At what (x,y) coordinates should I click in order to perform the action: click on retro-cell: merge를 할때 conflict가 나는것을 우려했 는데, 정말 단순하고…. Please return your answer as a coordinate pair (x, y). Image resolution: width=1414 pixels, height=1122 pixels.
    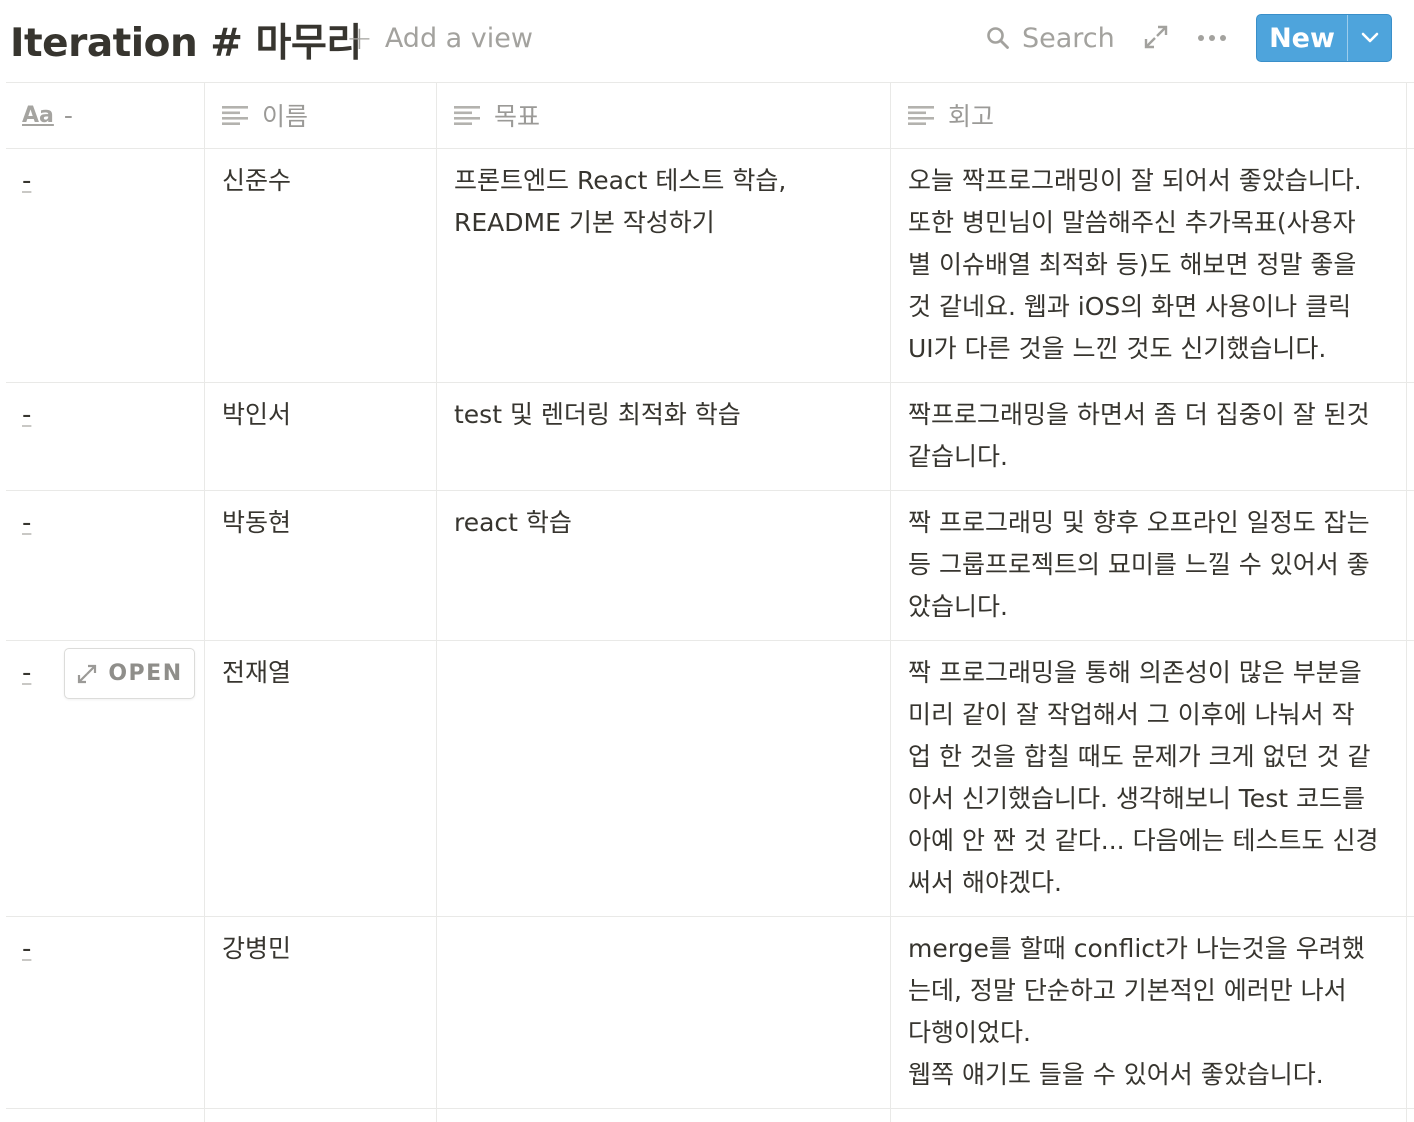
    Looking at the image, I should click on (1155, 1012).